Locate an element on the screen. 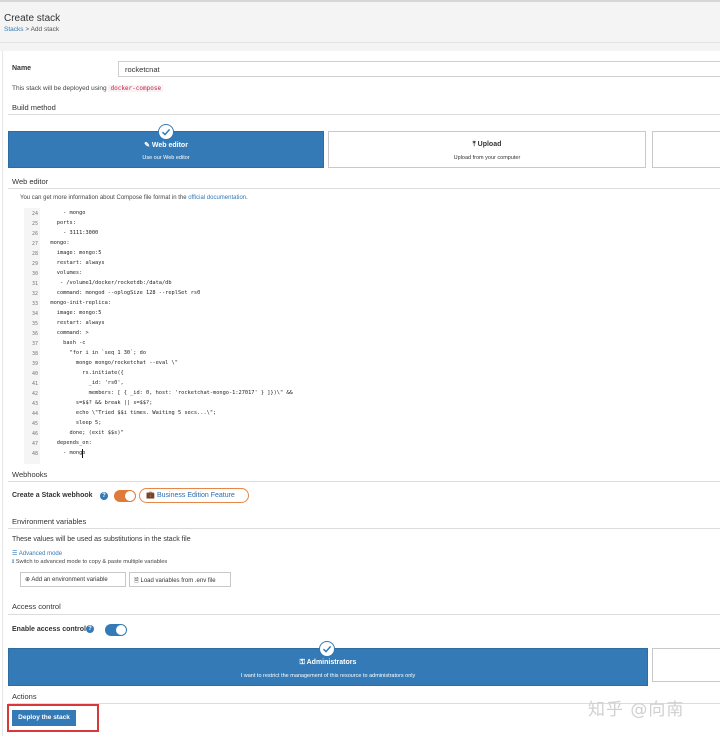 The width and height of the screenshot is (720, 736). edit-icon: ✎ is located at coordinates (147, 145).